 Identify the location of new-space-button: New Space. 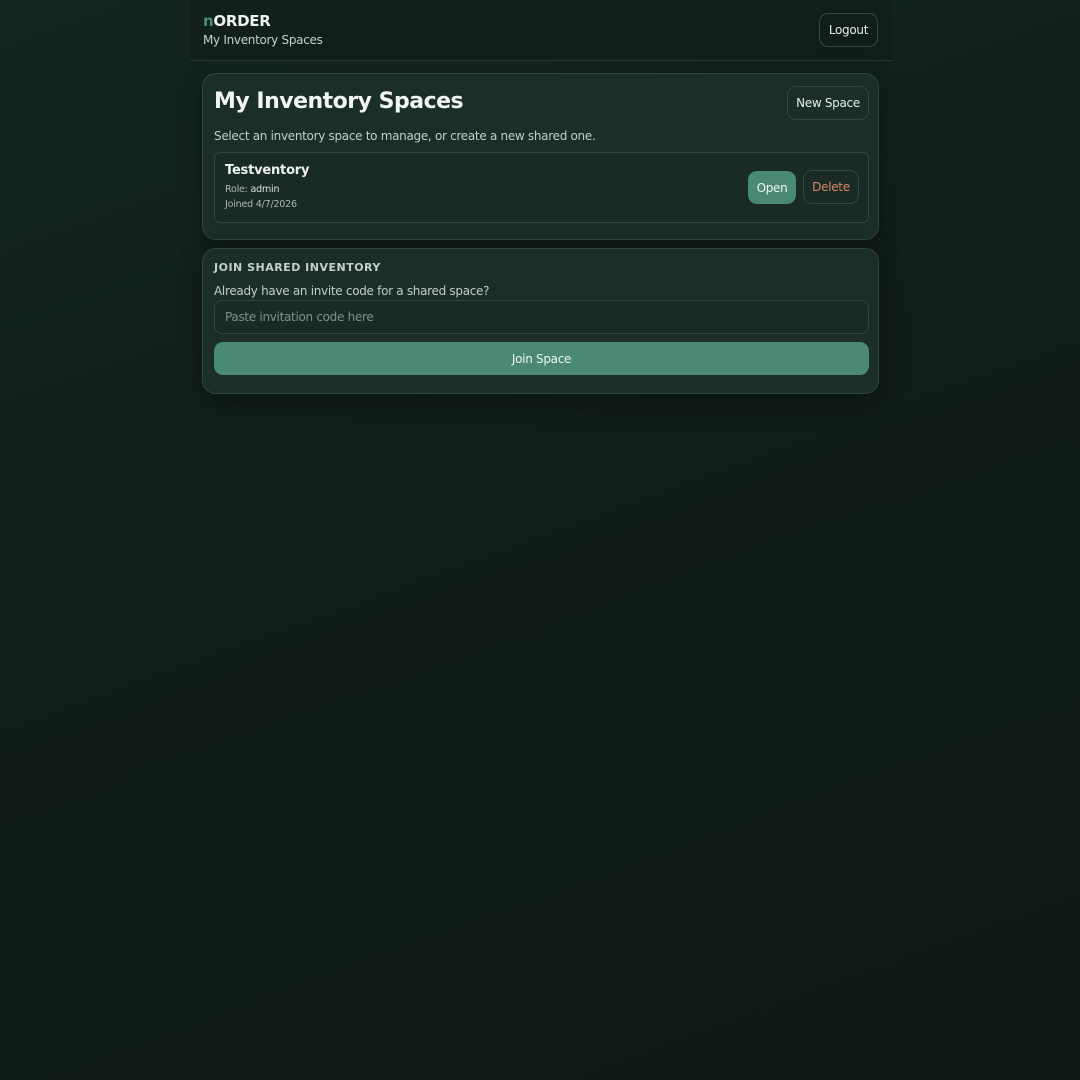
(828, 103).